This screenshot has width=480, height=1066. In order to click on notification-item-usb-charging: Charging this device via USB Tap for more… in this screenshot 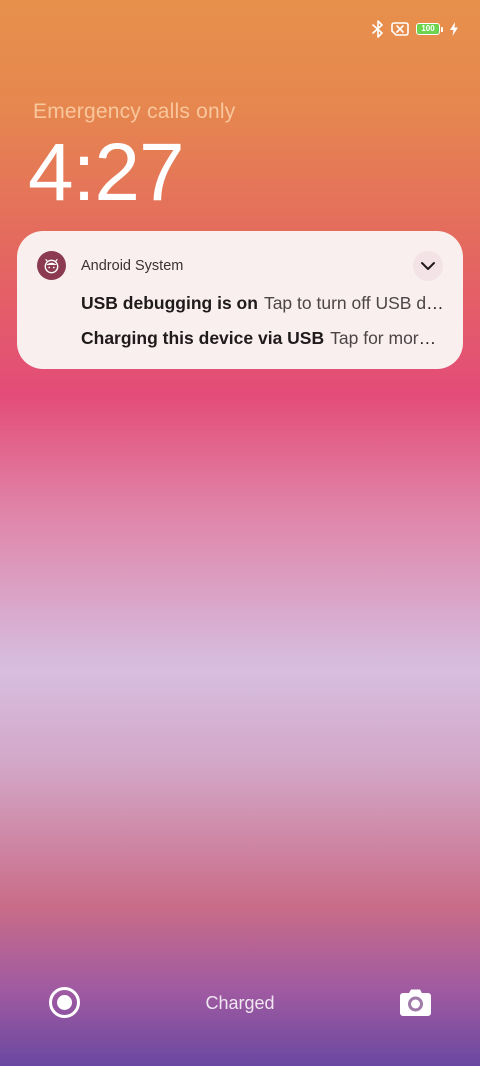, I will do `click(263, 338)`.